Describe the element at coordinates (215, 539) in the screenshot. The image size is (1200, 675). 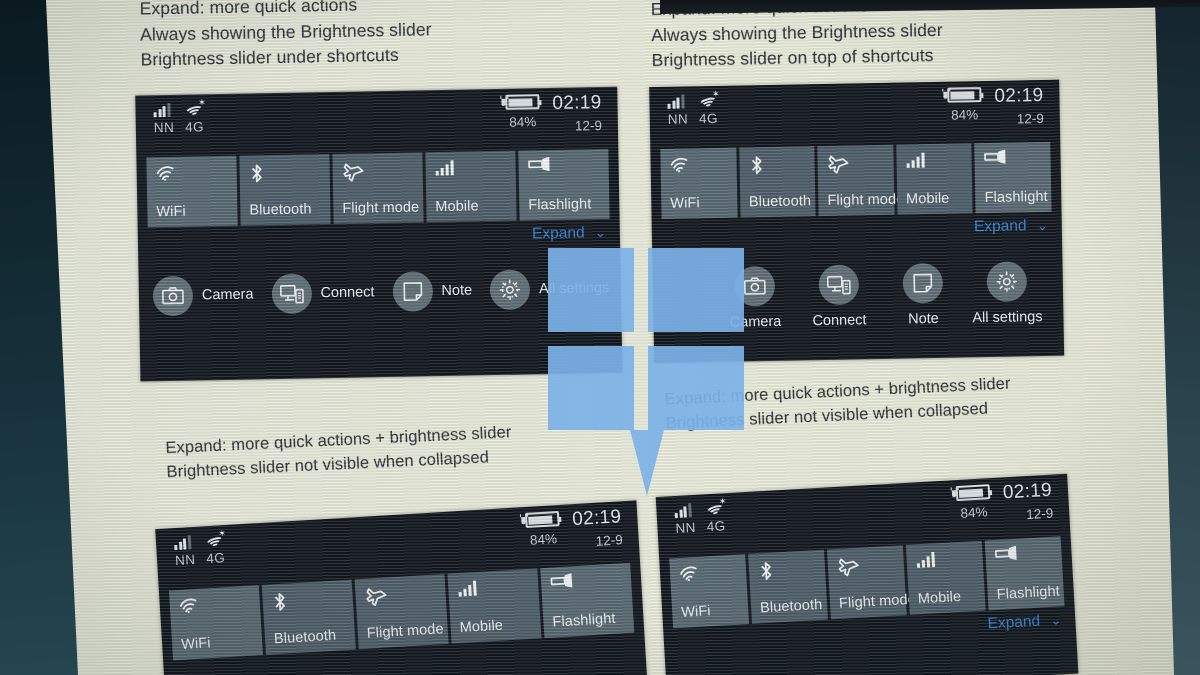
I see `wifi-icon: ✶` at that location.